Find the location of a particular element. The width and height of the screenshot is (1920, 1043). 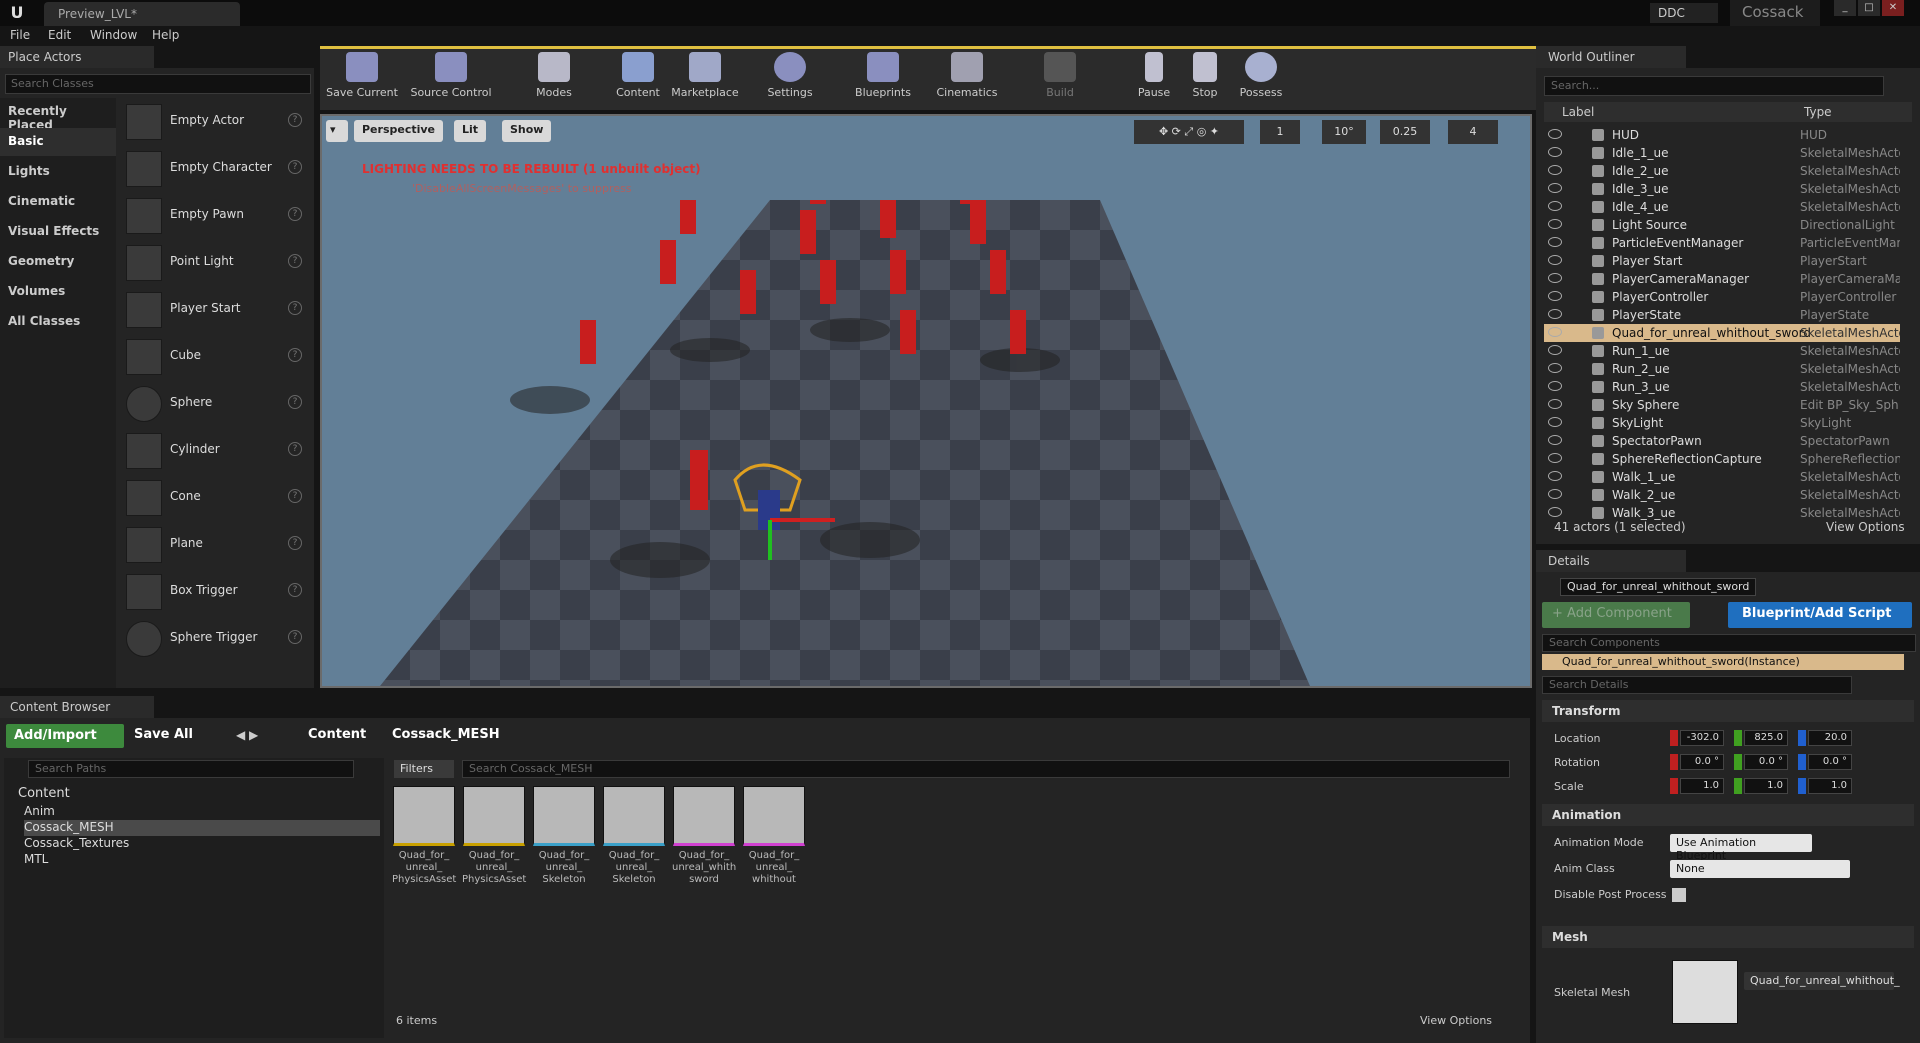

scale-y-field: 1.0 is located at coordinates (1766, 786).